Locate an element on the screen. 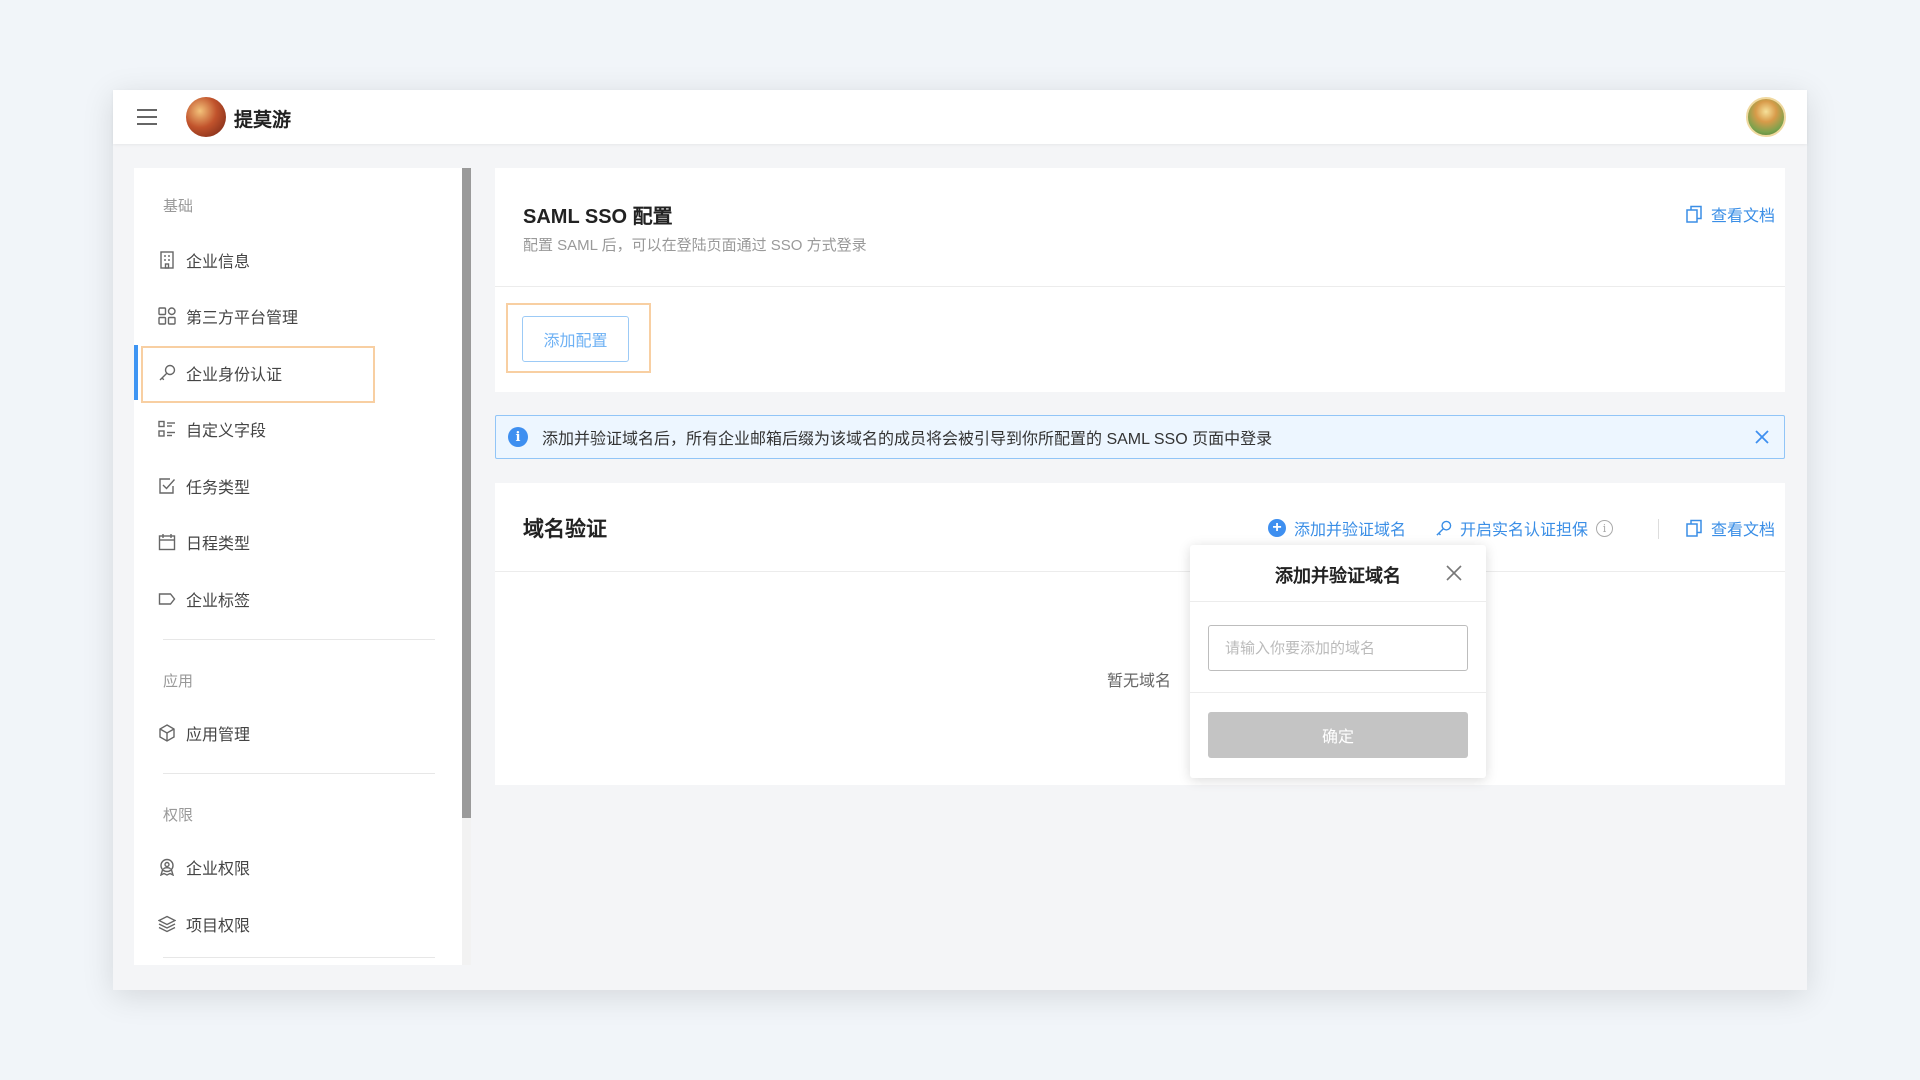 Image resolution: width=1920 pixels, height=1080 pixels. brand-logo is located at coordinates (206, 117).